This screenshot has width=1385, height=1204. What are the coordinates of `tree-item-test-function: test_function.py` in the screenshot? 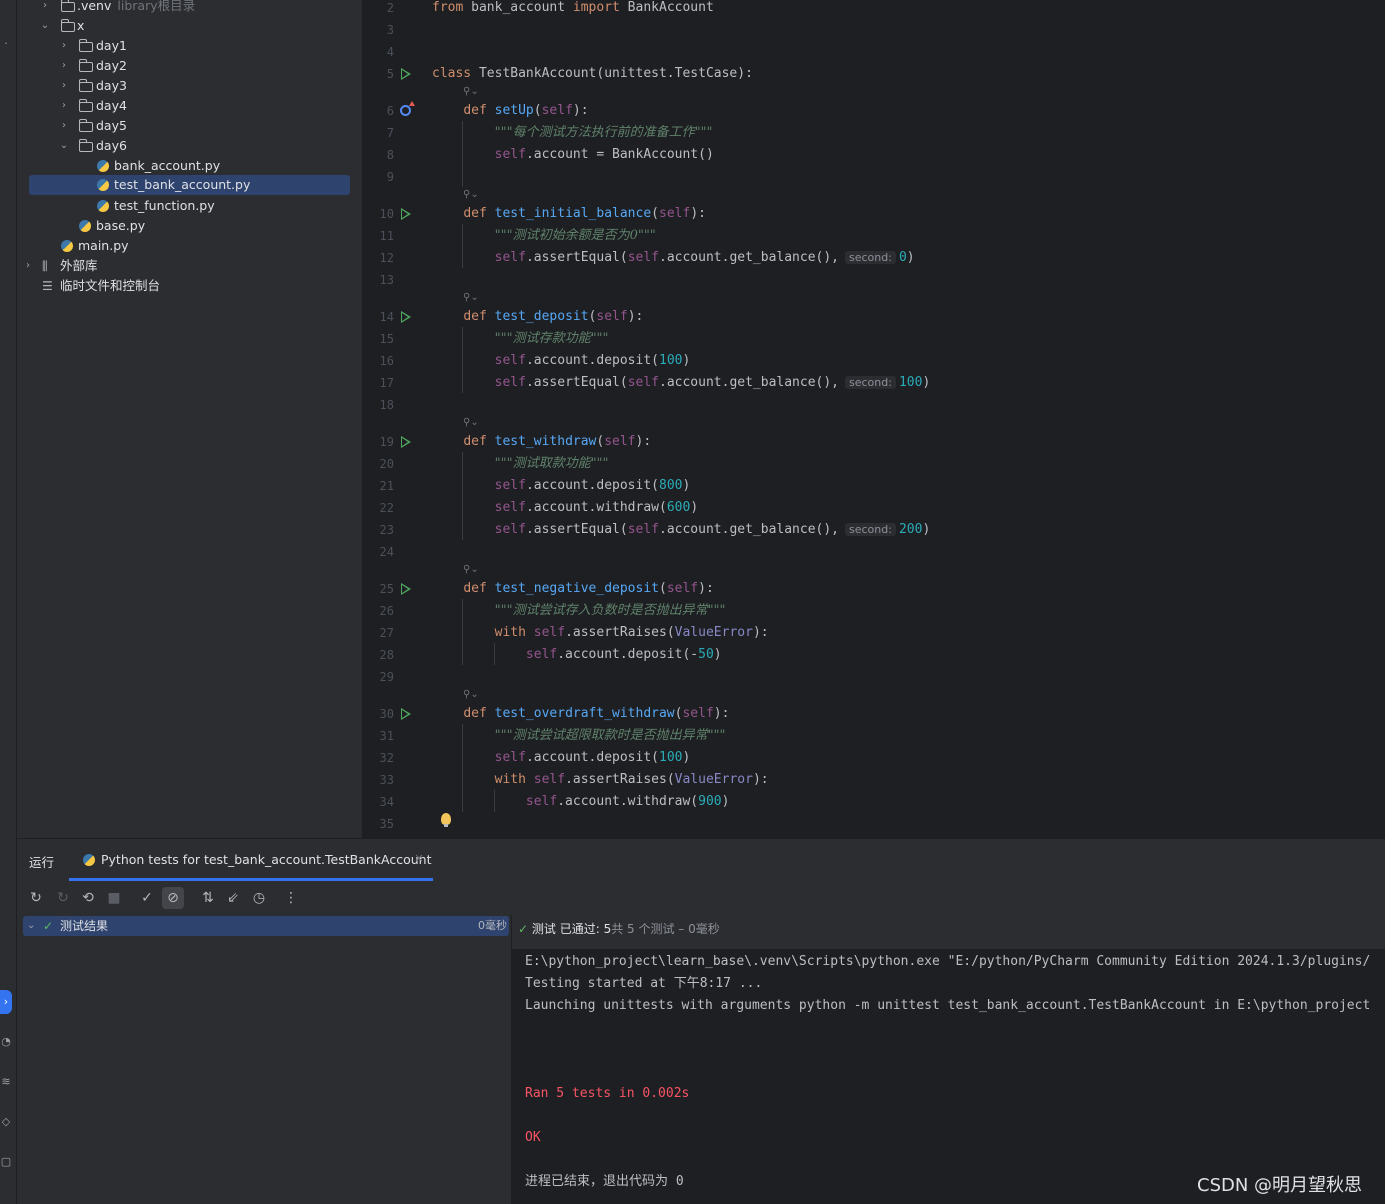 It's located at (189, 206).